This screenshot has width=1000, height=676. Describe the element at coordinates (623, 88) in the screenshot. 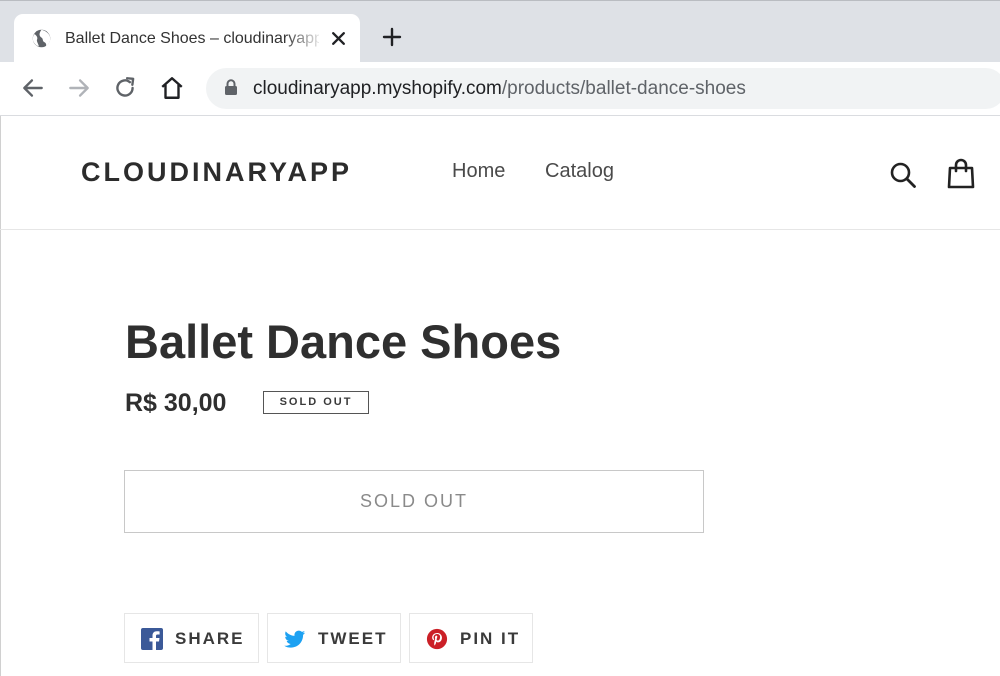

I see `url-path: /products/ballet-dance-shoes` at that location.